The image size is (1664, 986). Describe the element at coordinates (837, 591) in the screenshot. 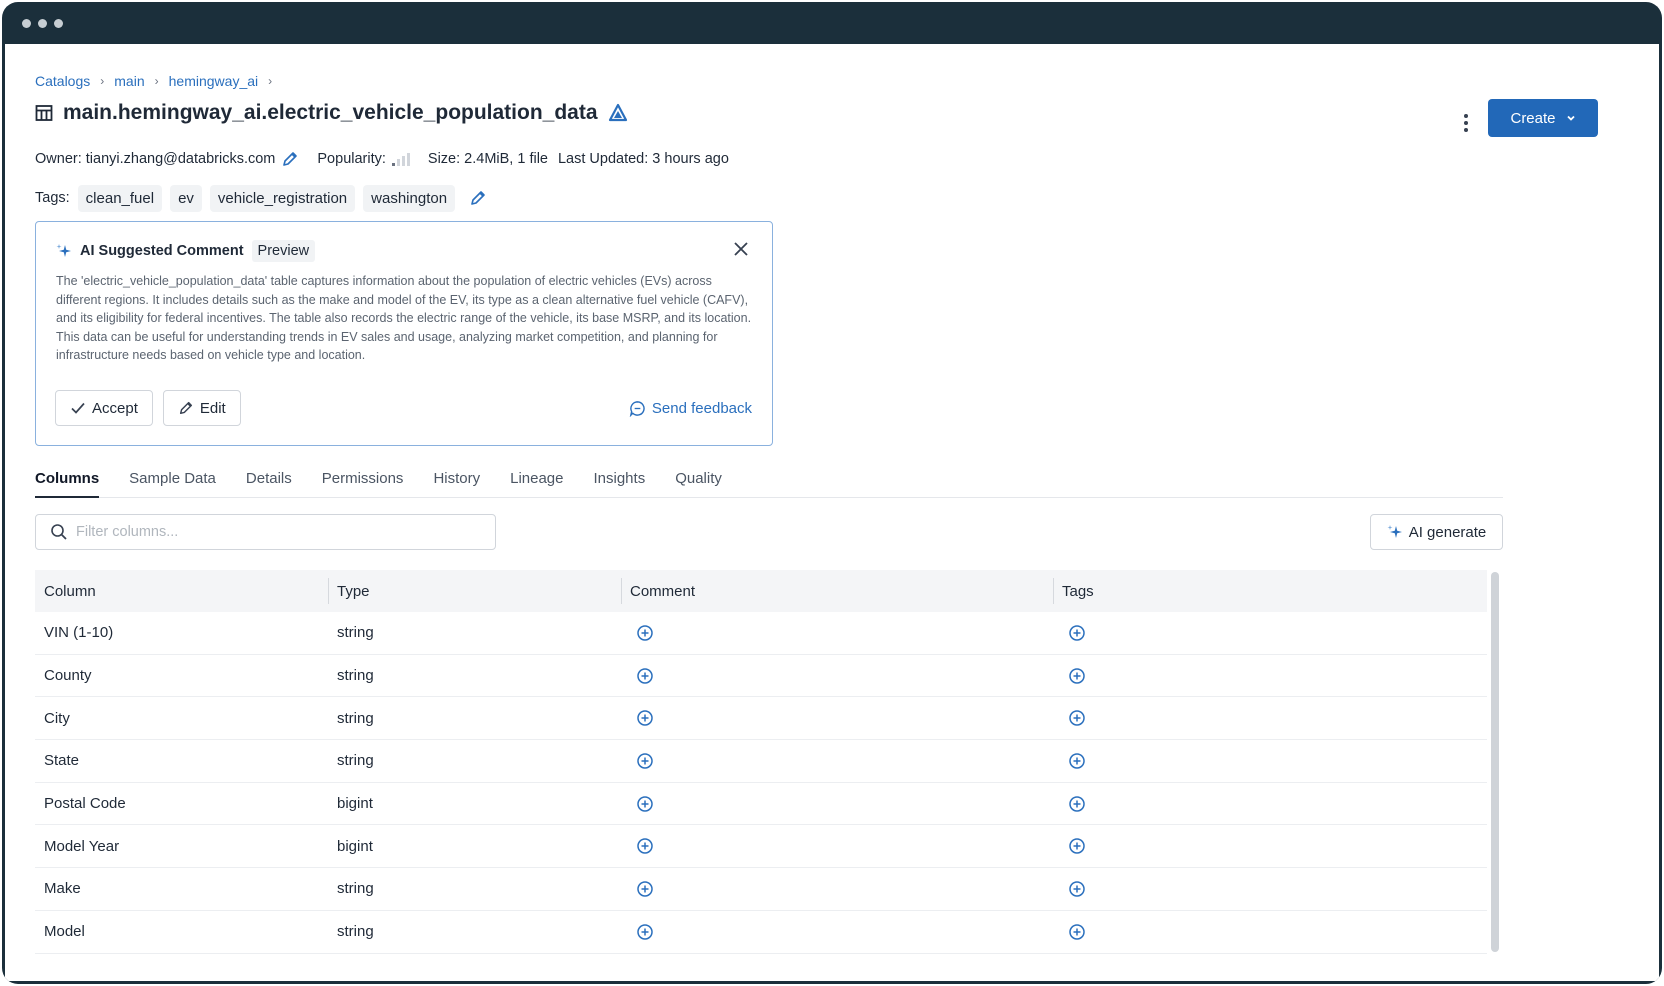

I see `column-header-comment: Comment` at that location.